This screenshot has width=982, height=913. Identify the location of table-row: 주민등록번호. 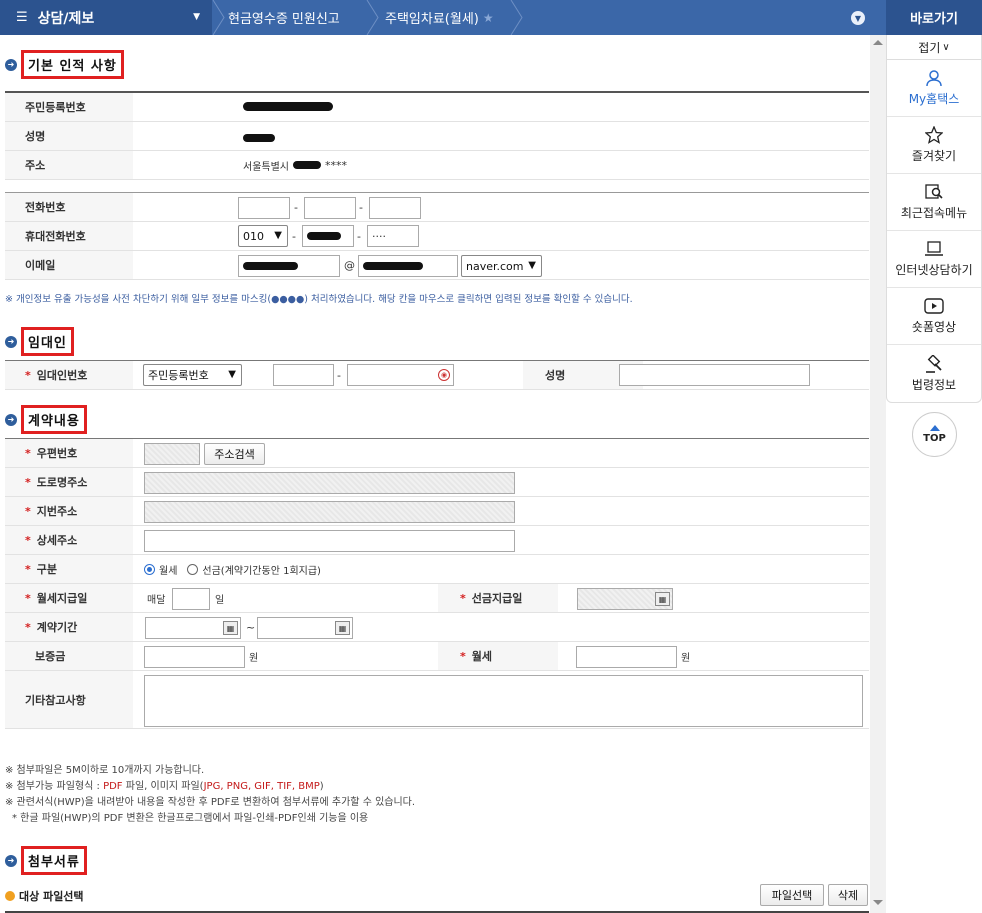
(437, 107).